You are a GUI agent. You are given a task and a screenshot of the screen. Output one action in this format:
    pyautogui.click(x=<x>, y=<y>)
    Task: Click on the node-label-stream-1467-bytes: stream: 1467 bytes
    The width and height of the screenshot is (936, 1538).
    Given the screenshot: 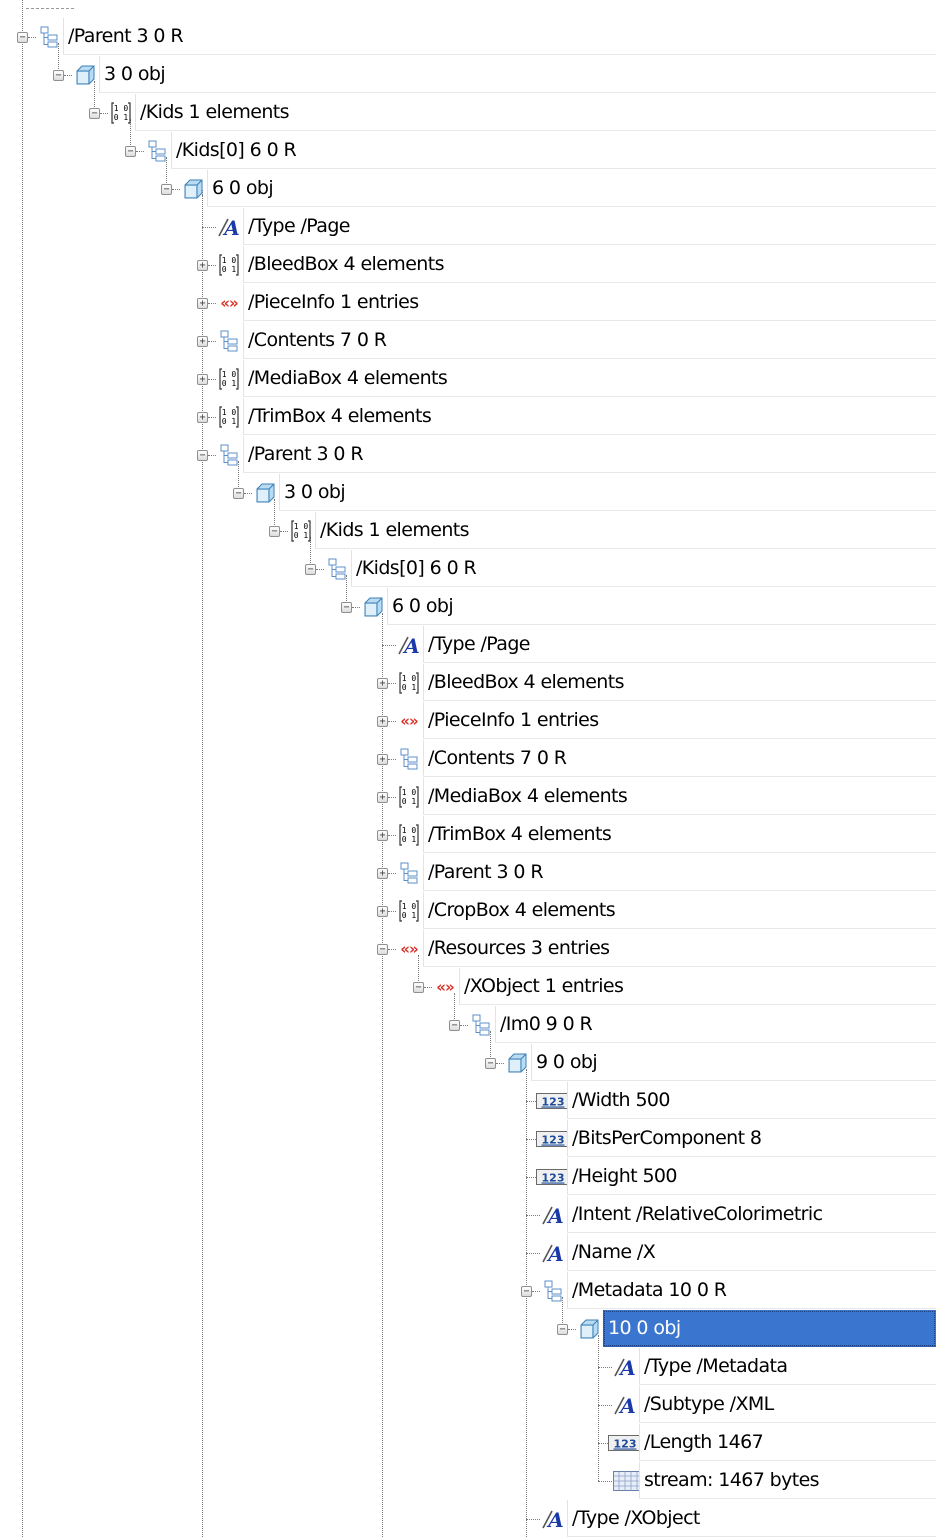 What is the action you would take?
    pyautogui.click(x=787, y=1480)
    